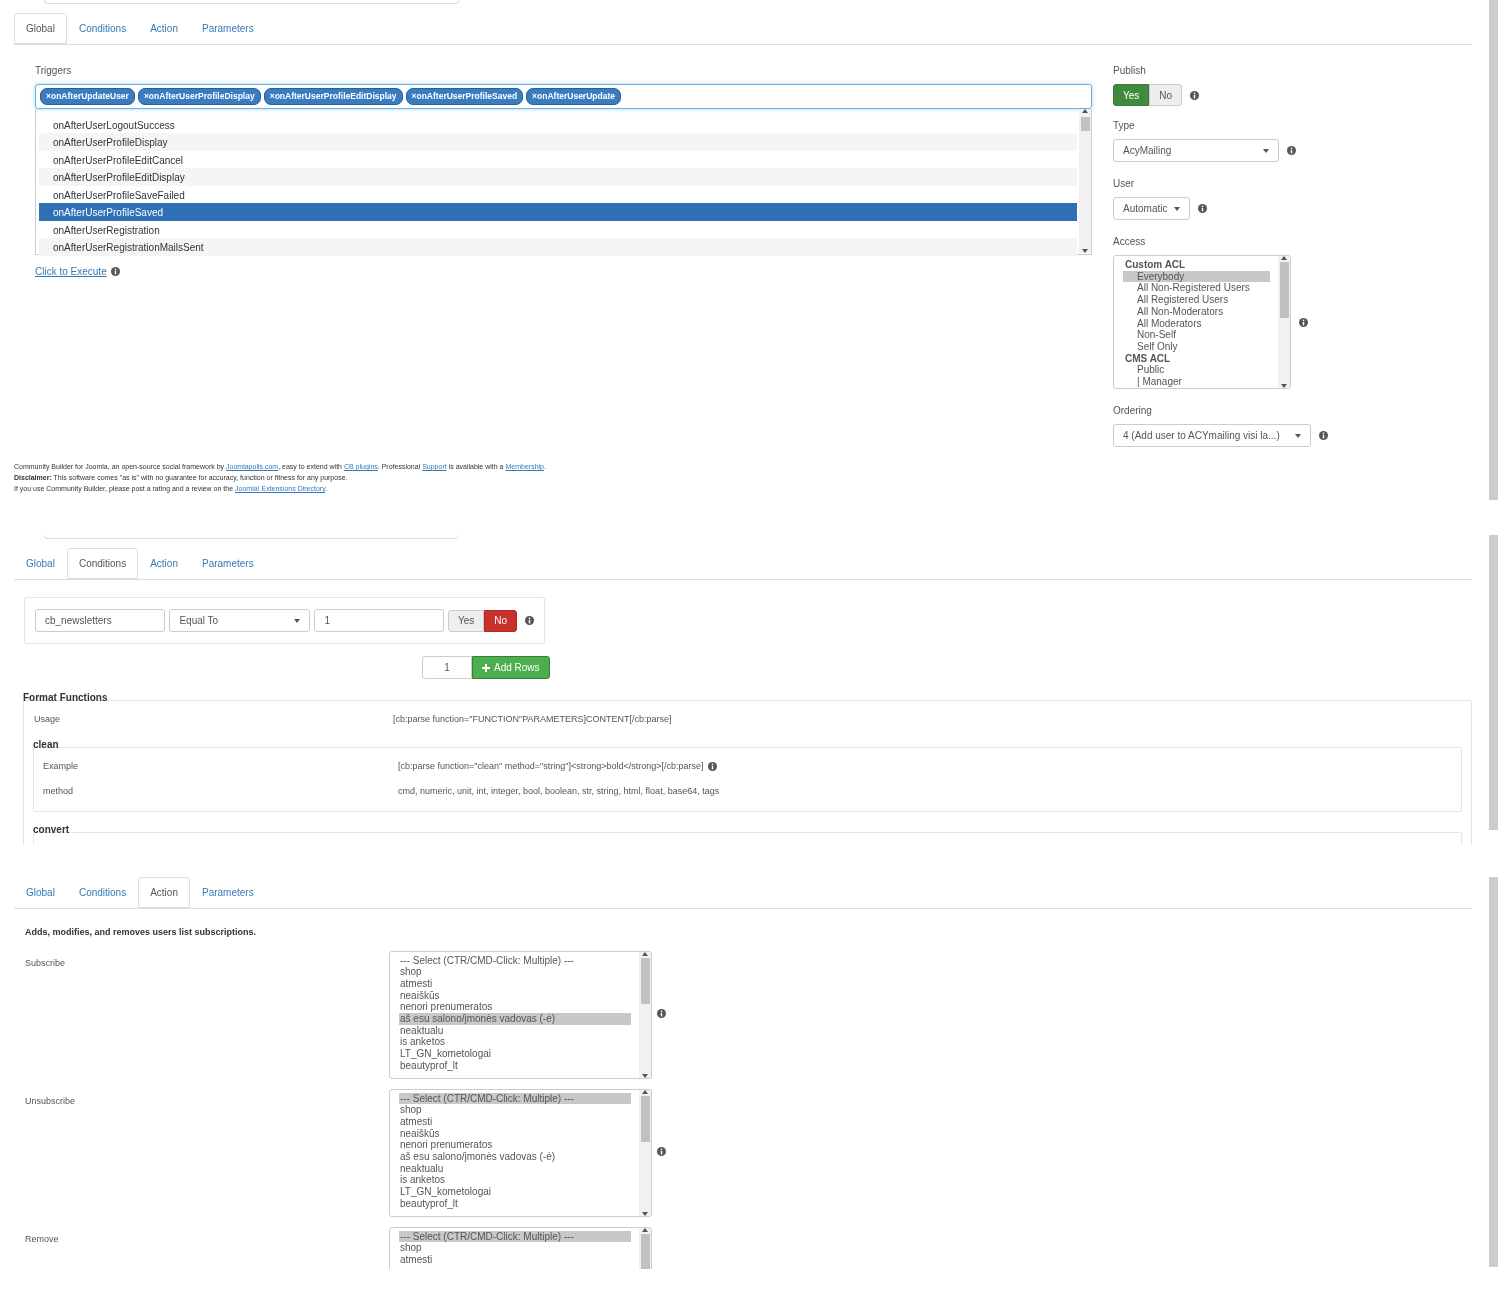  Describe the element at coordinates (1196, 382) in the screenshot. I see `list-option: | Manager` at that location.